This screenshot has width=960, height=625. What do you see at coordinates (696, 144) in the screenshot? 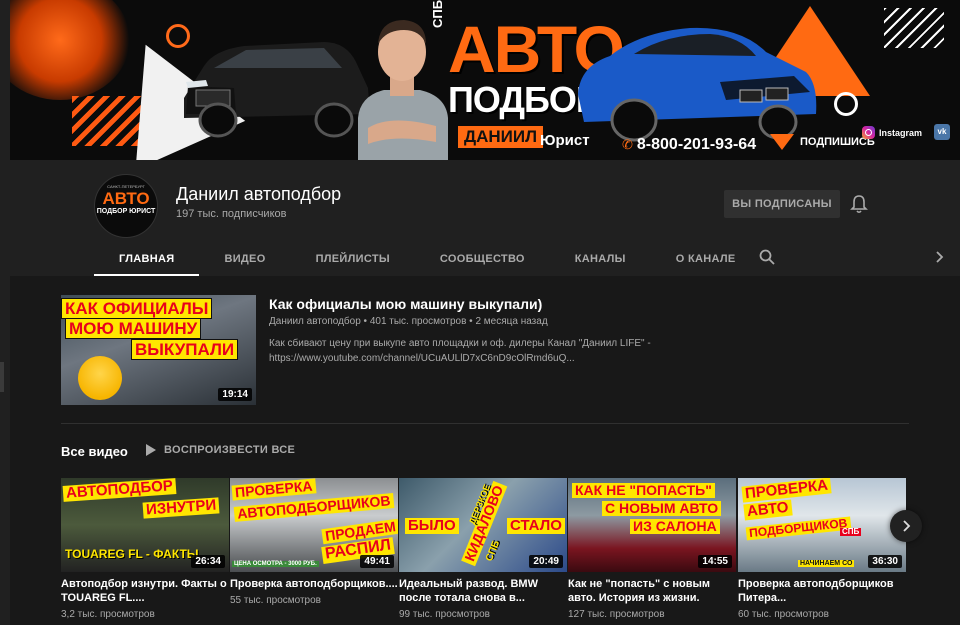
I see `banner-phone-number: 8-800-201-93-64` at bounding box center [696, 144].